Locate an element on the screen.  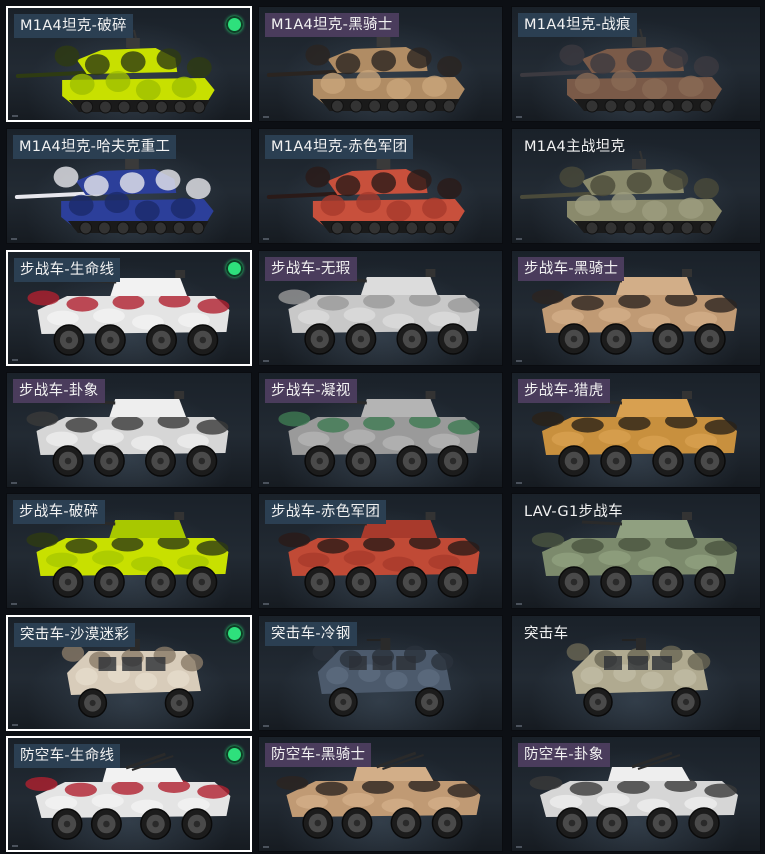
skin-card: 步战车-凝视 is located at coordinates (380, 430).